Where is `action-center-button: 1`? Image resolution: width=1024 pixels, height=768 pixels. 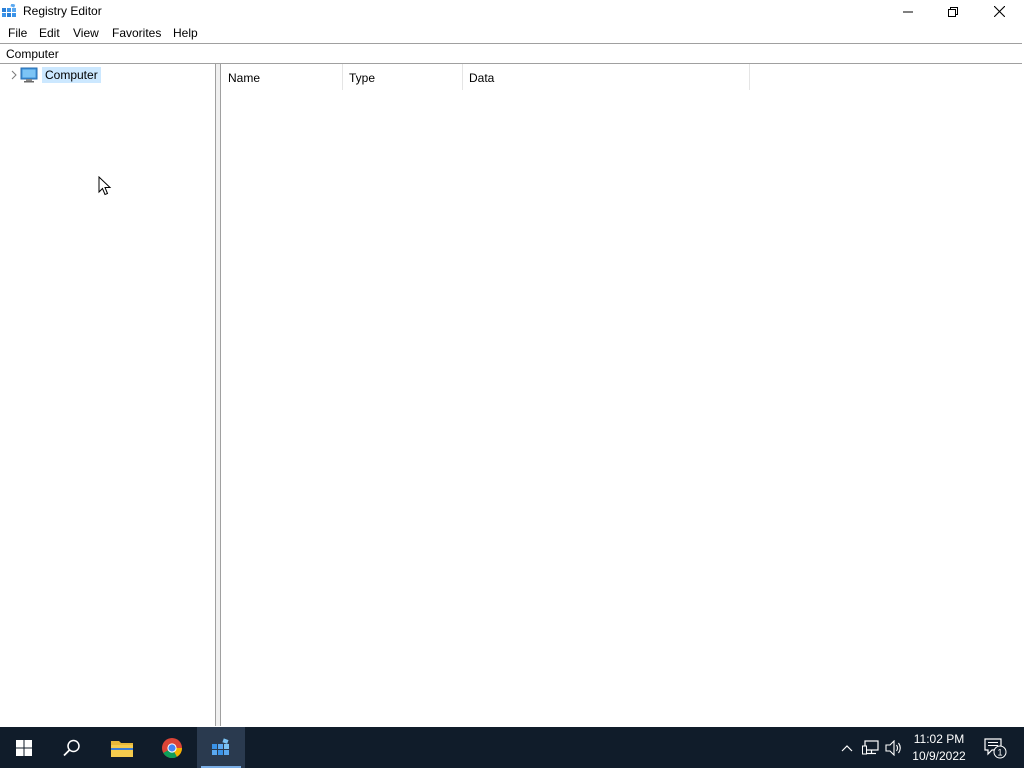 action-center-button: 1 is located at coordinates (995, 747).